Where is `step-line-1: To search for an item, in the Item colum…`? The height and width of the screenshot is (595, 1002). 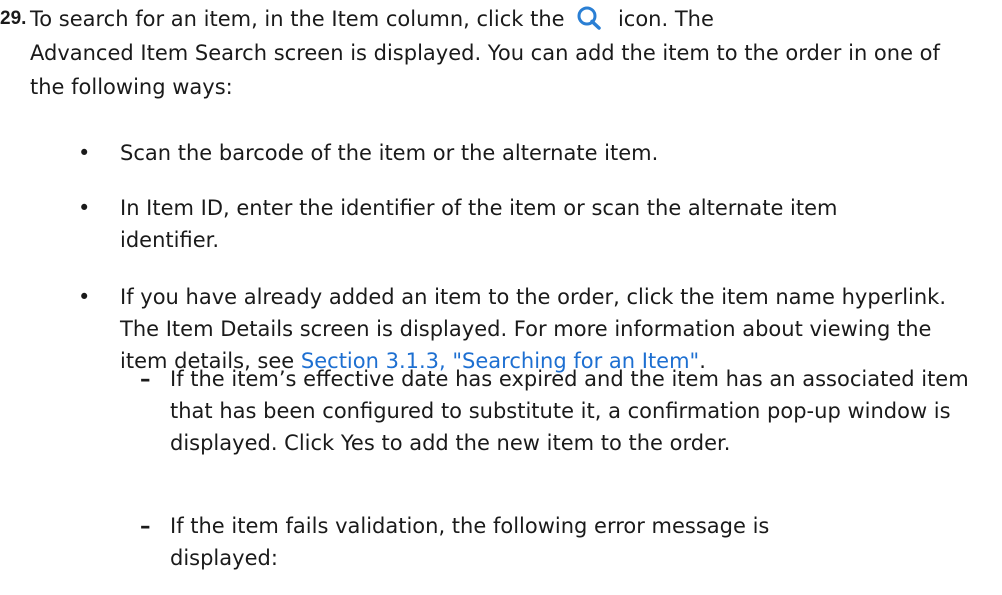 step-line-1: To search for an item, in the Item colum… is located at coordinates (510, 19).